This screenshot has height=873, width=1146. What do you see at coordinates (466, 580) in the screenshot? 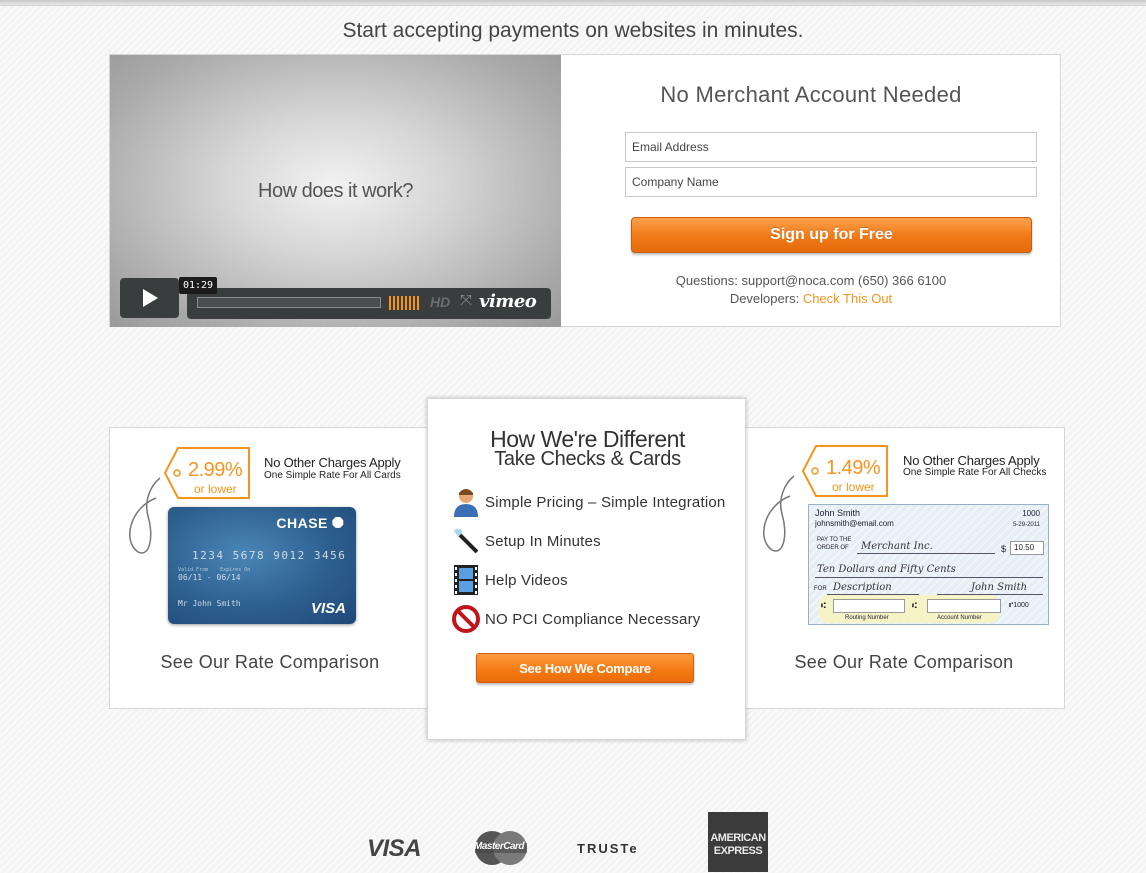
I see `film-strip-icon` at bounding box center [466, 580].